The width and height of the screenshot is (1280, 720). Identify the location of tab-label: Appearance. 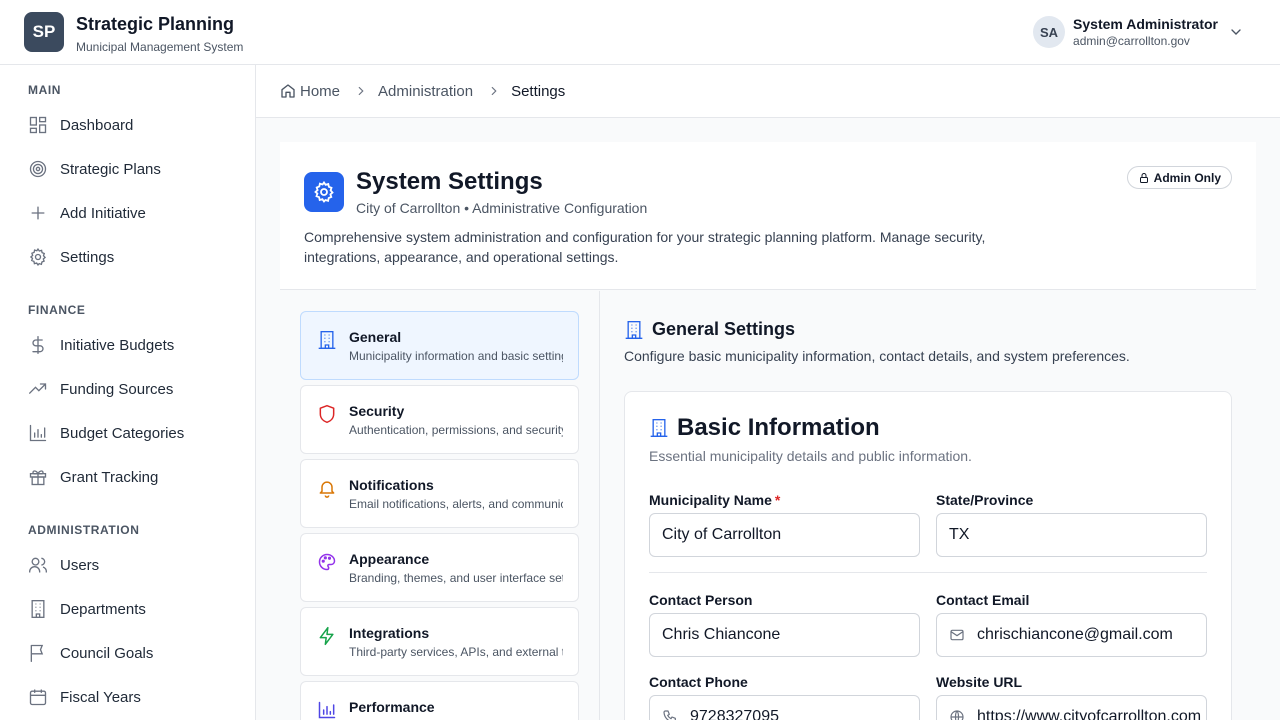
(389, 559).